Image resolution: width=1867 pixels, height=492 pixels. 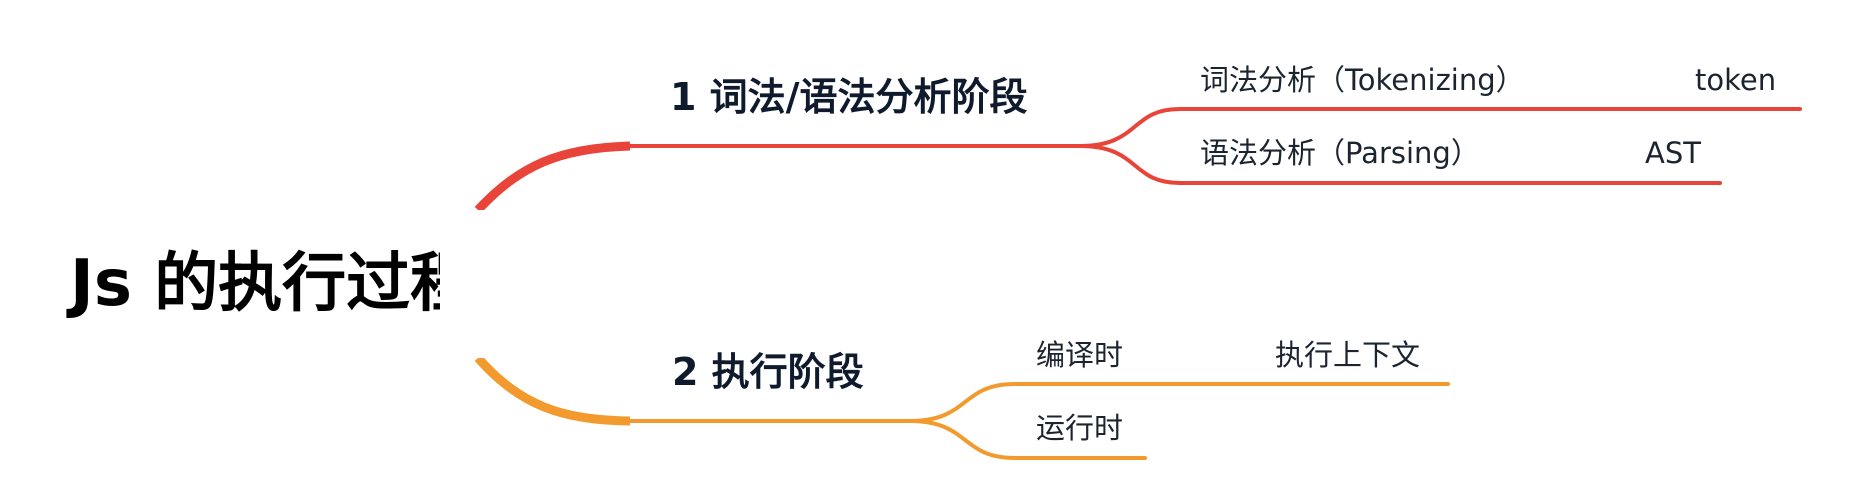 I want to click on leaf-execution-context: 执行上下文, so click(x=1347, y=355).